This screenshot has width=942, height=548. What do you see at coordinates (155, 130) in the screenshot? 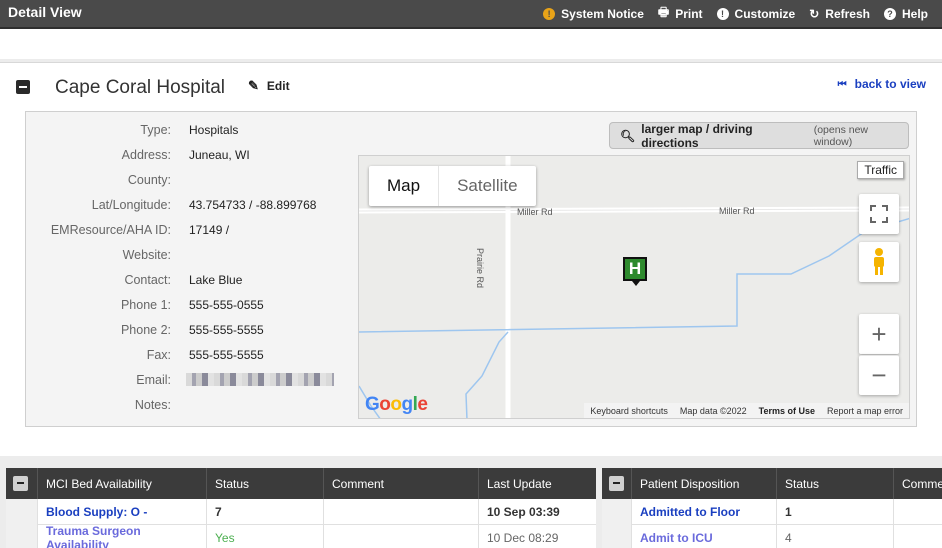
I see `field-label: Type:` at bounding box center [155, 130].